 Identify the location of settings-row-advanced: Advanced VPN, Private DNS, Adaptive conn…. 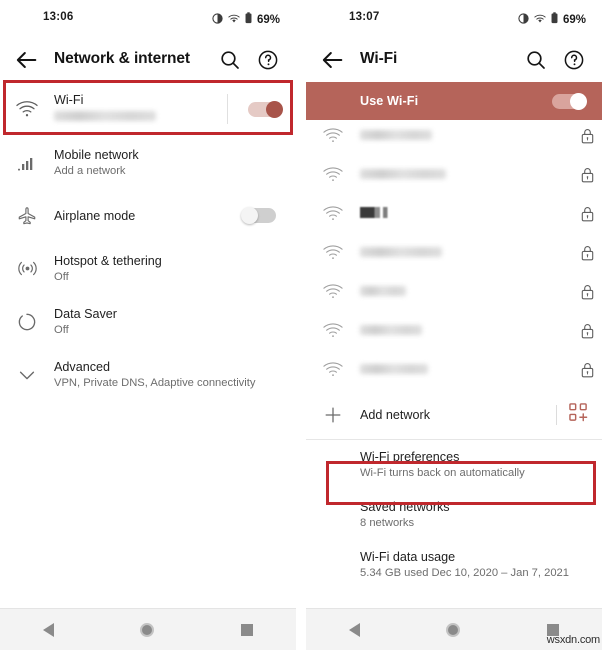
(148, 374).